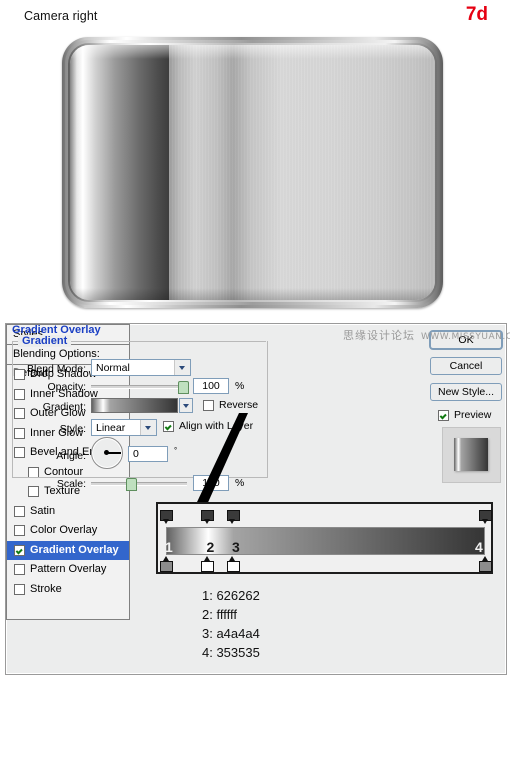 This screenshot has width=510, height=782. Describe the element at coordinates (64, 407) in the screenshot. I see `gradient-label: Gradient:` at that location.